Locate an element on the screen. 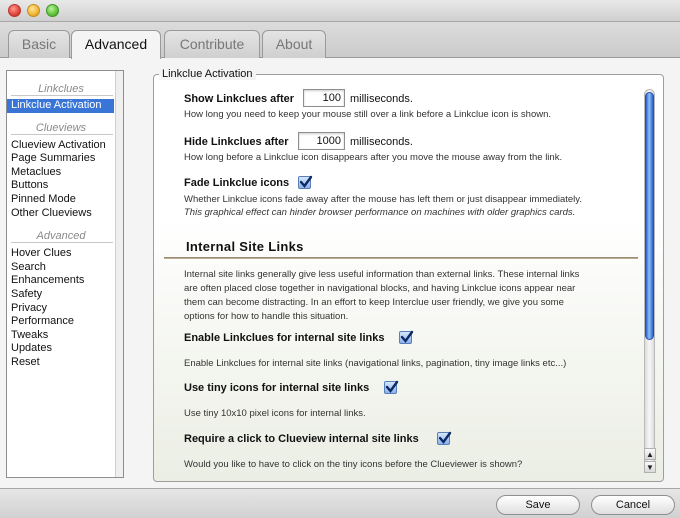  tab-basic: Basic is located at coordinates (39, 44).